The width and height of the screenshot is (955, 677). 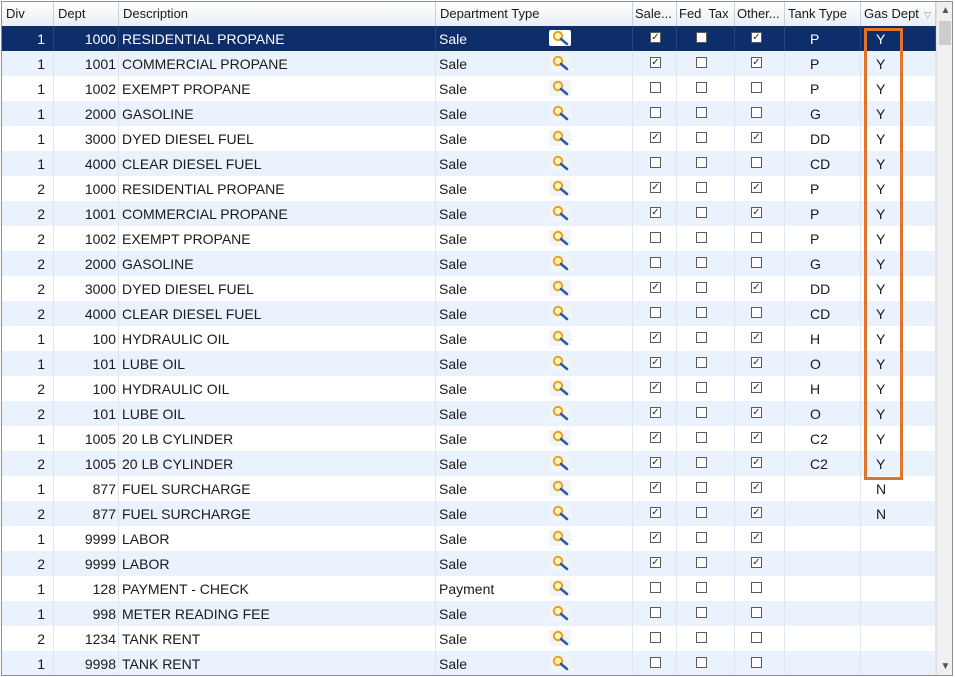 I want to click on table-row: 1 4000 CLEAR DIESEL FUEL Sale CD Y, so click(x=469, y=163).